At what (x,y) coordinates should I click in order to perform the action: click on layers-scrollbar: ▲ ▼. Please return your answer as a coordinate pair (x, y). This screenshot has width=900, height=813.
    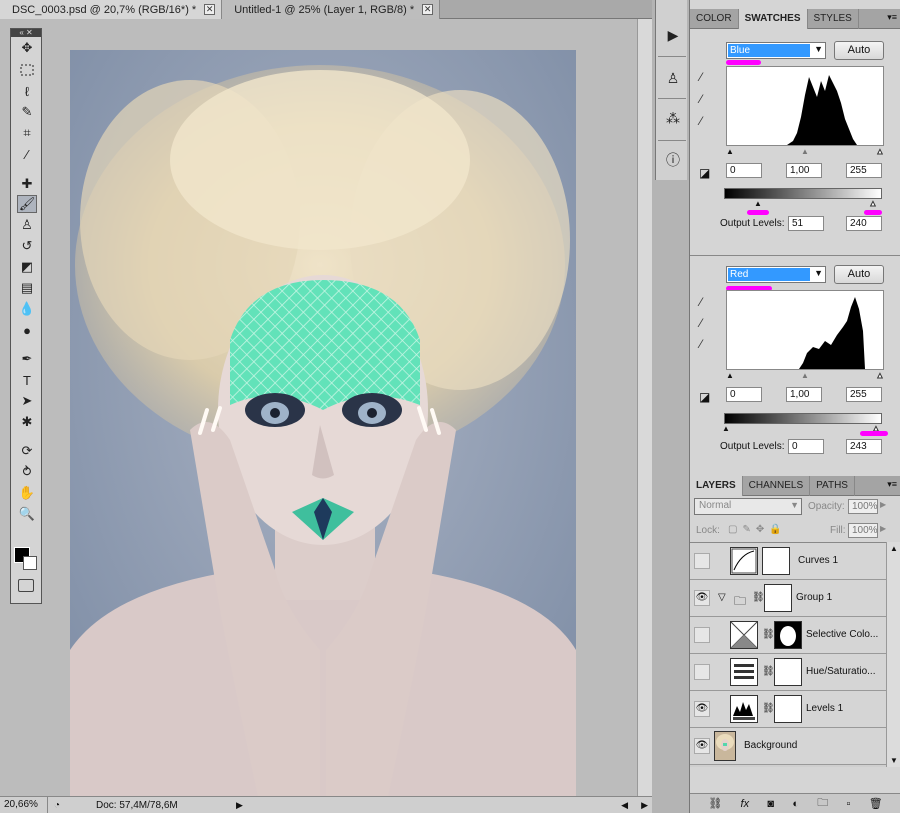
    Looking at the image, I should click on (893, 654).